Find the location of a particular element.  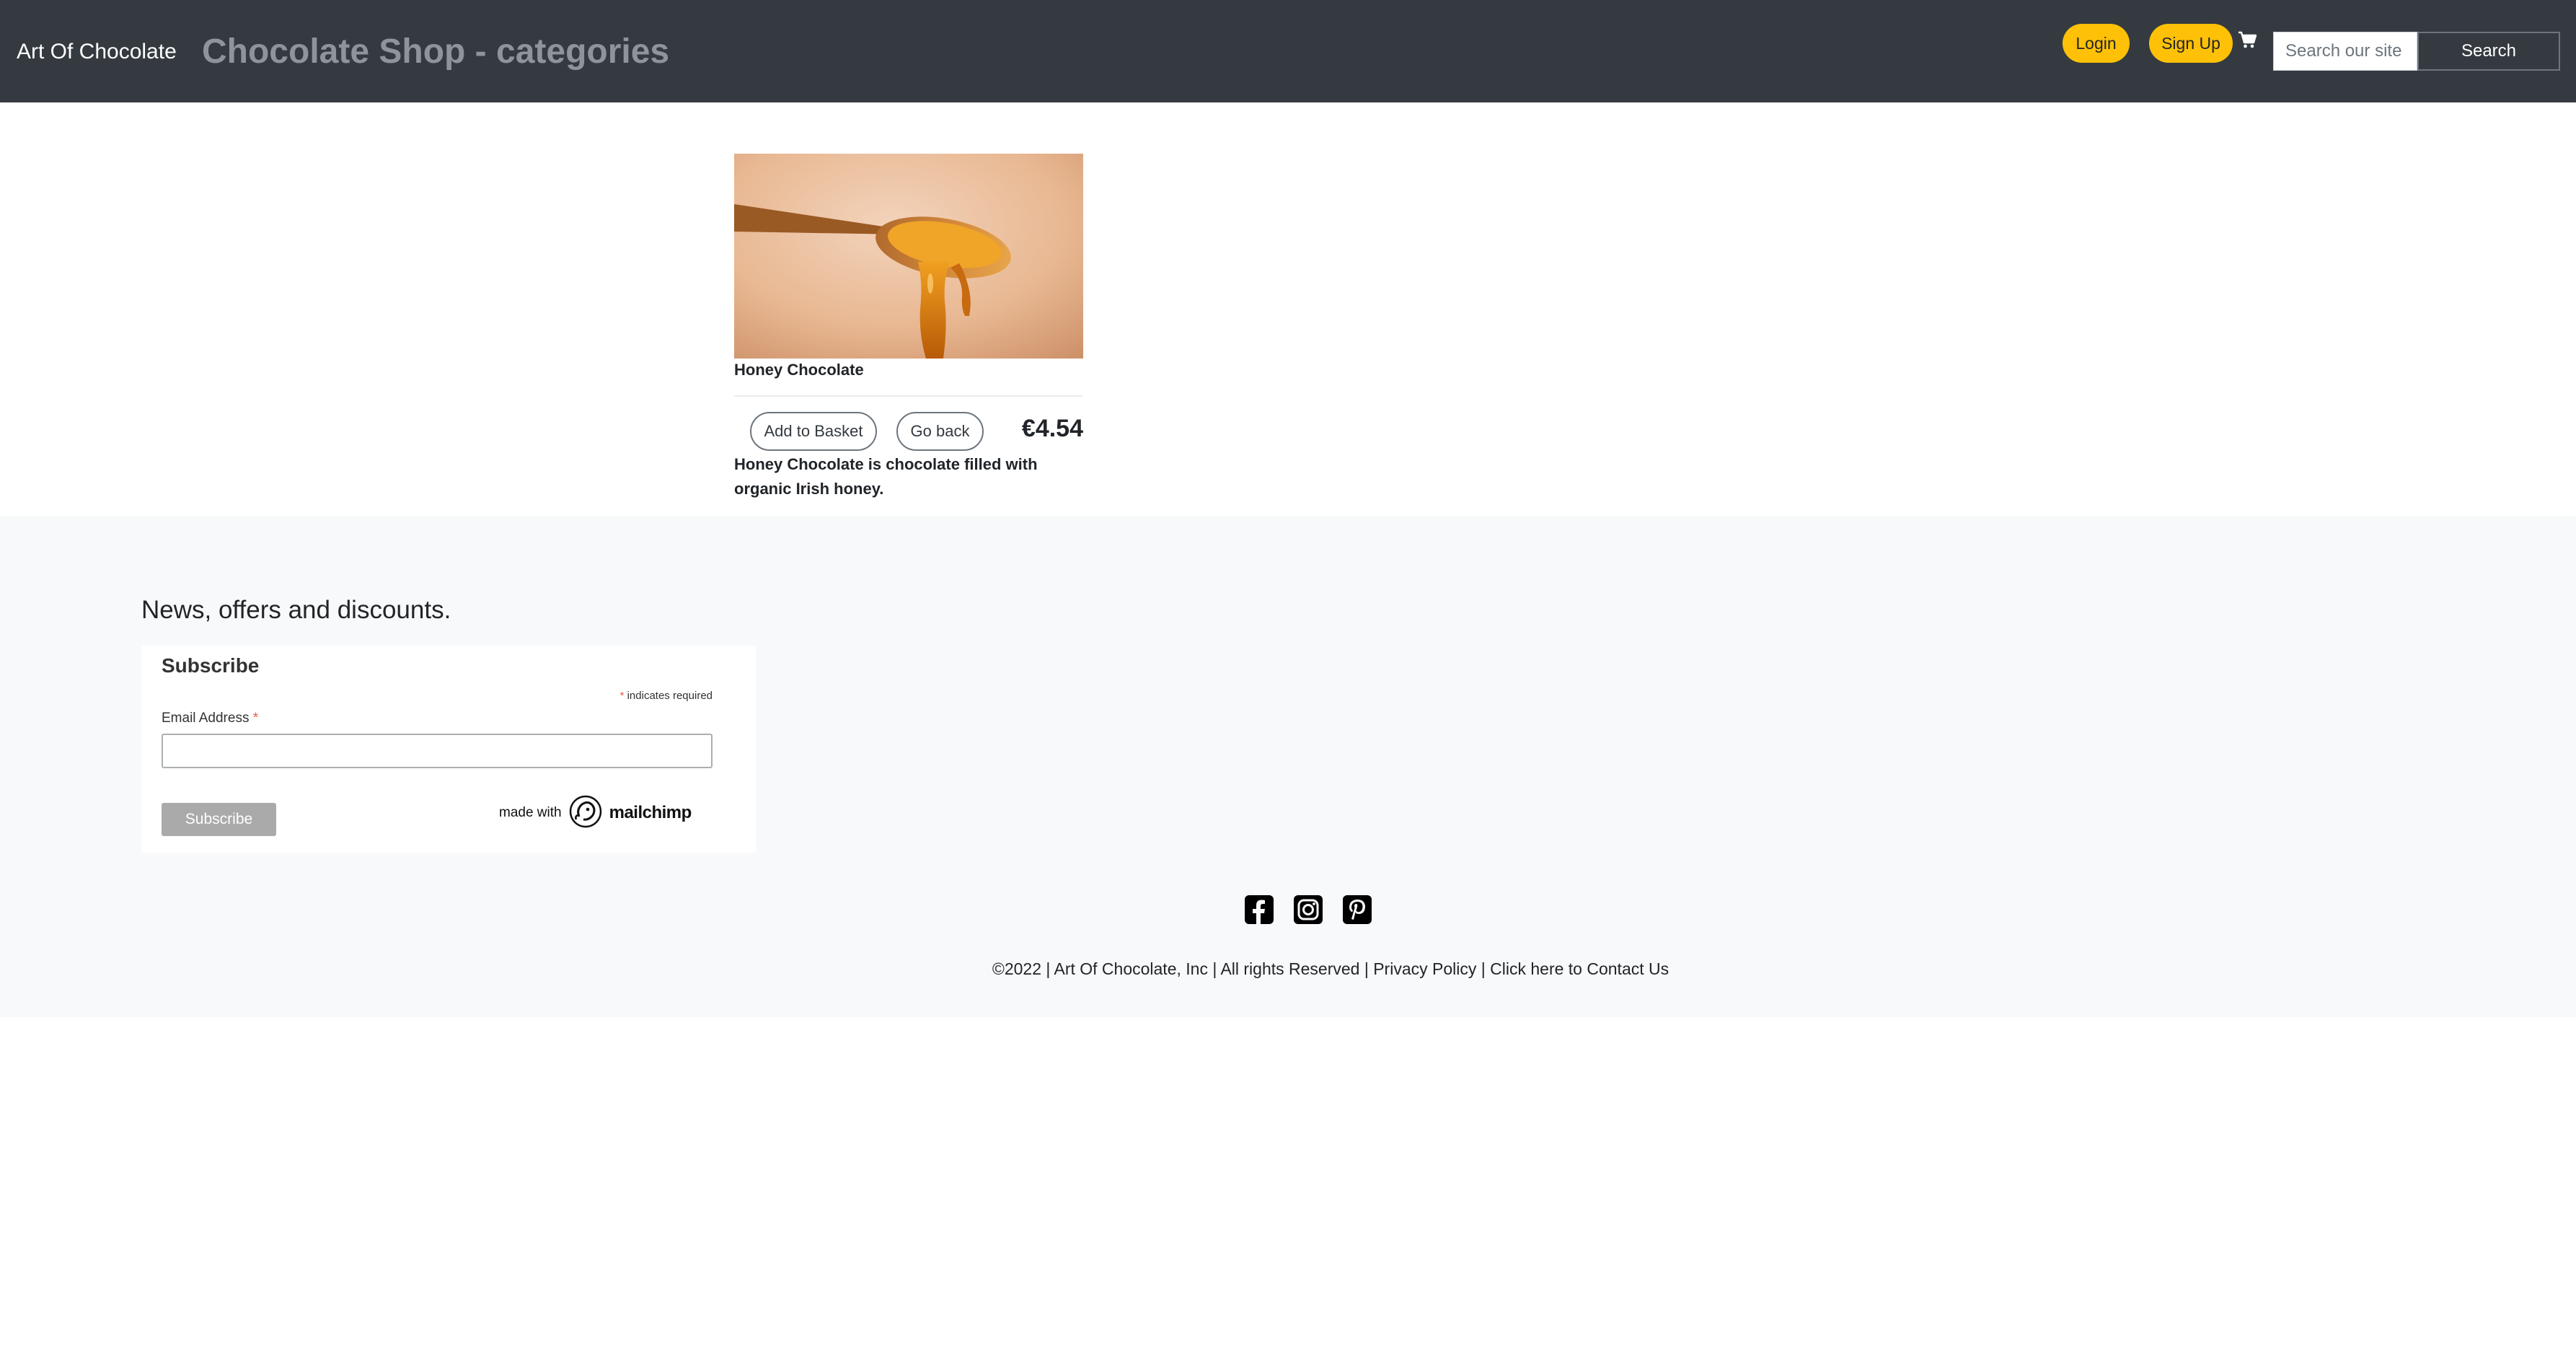

product-price: €4.54 is located at coordinates (1052, 429).